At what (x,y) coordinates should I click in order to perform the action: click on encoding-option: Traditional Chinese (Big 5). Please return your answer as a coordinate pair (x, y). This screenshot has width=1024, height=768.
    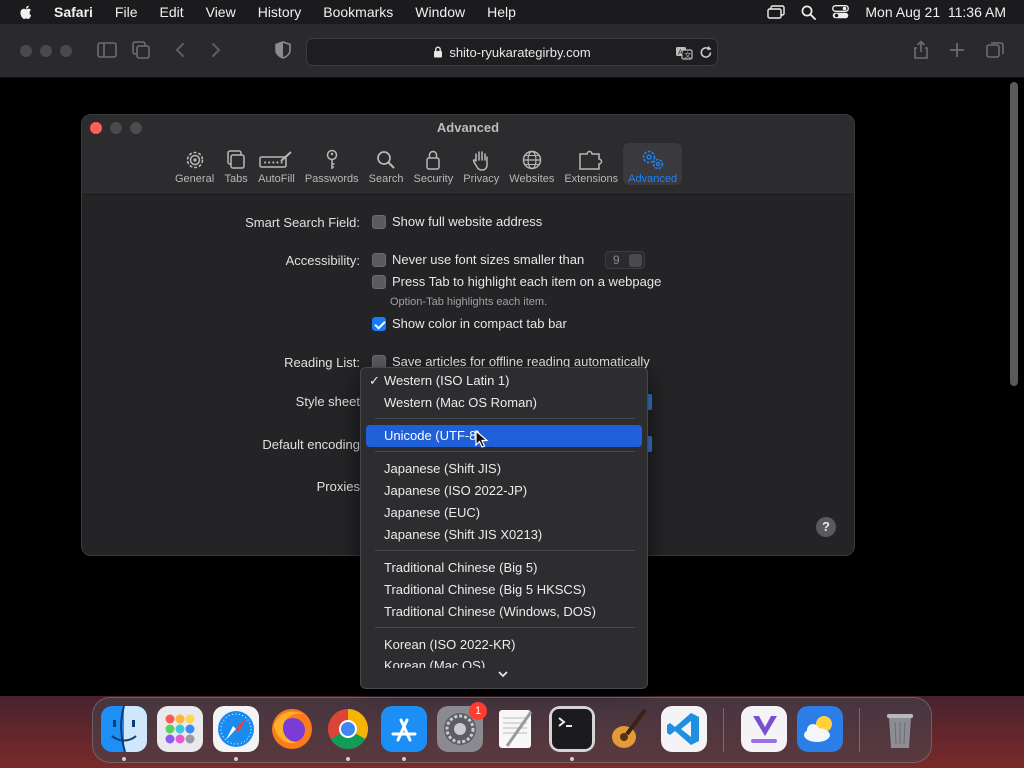
    Looking at the image, I should click on (504, 568).